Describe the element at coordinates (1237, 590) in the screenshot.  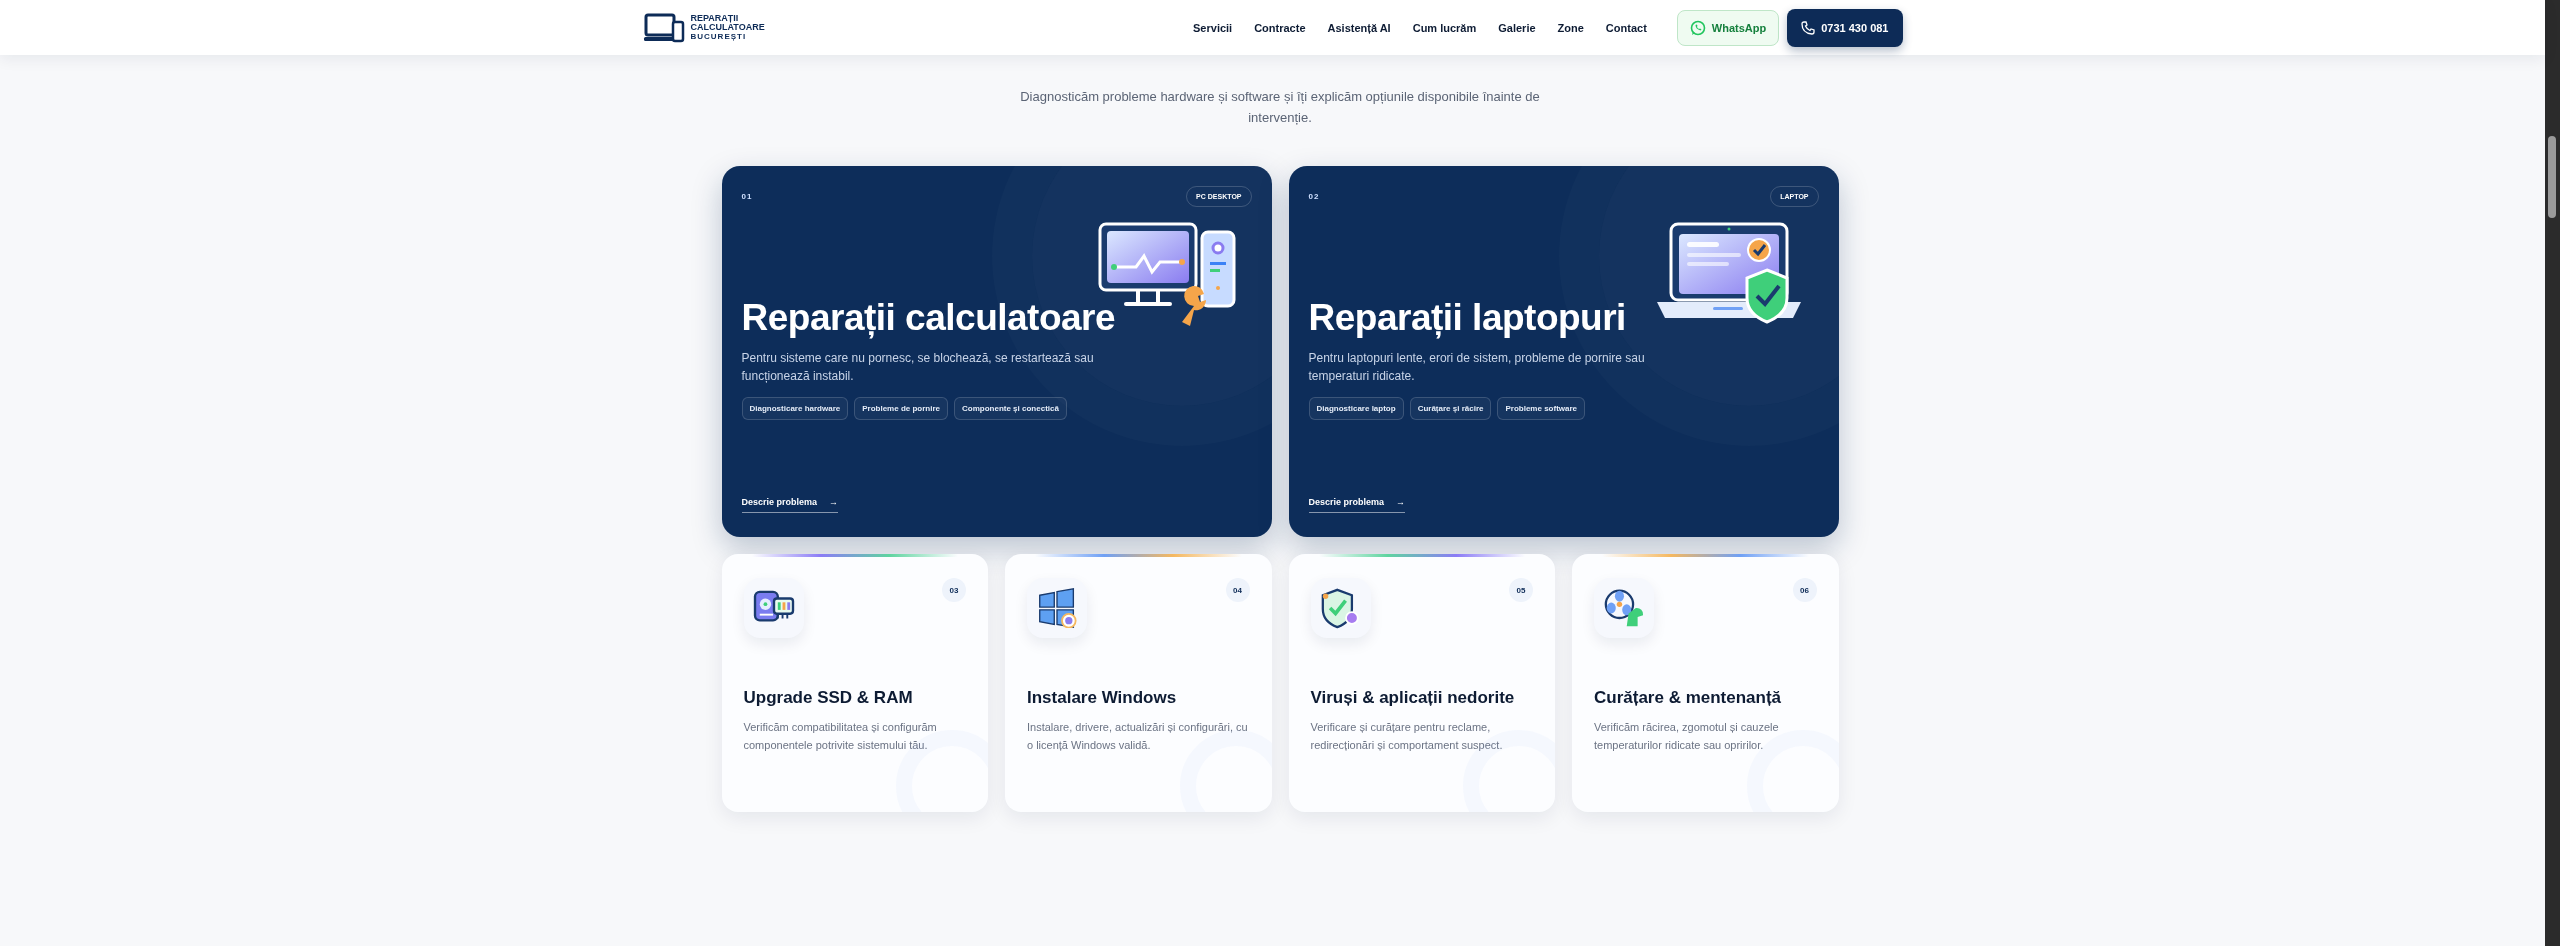
I see `card-number: 04` at that location.